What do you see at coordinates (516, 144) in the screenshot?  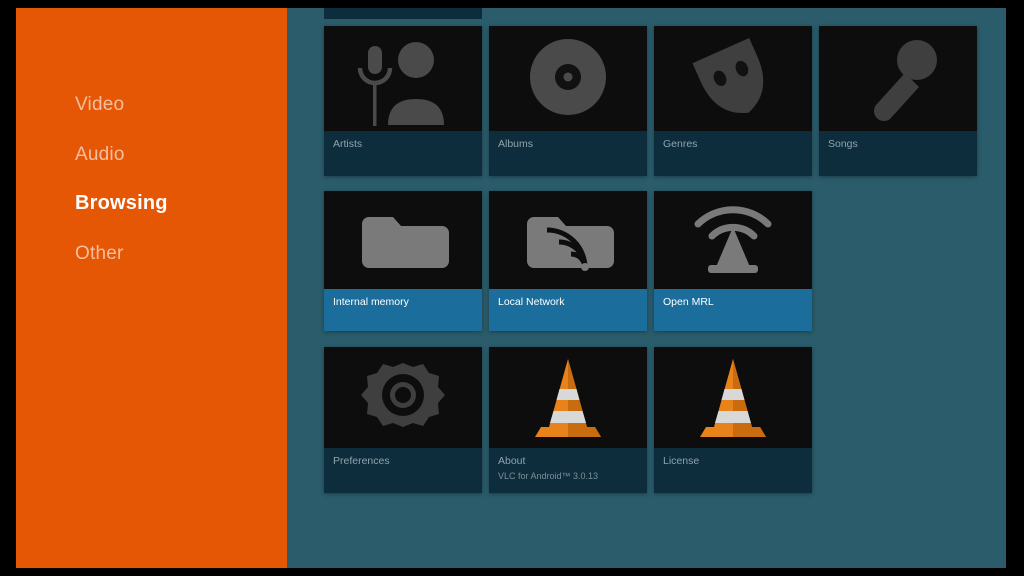 I see `tile-label: Albums` at bounding box center [516, 144].